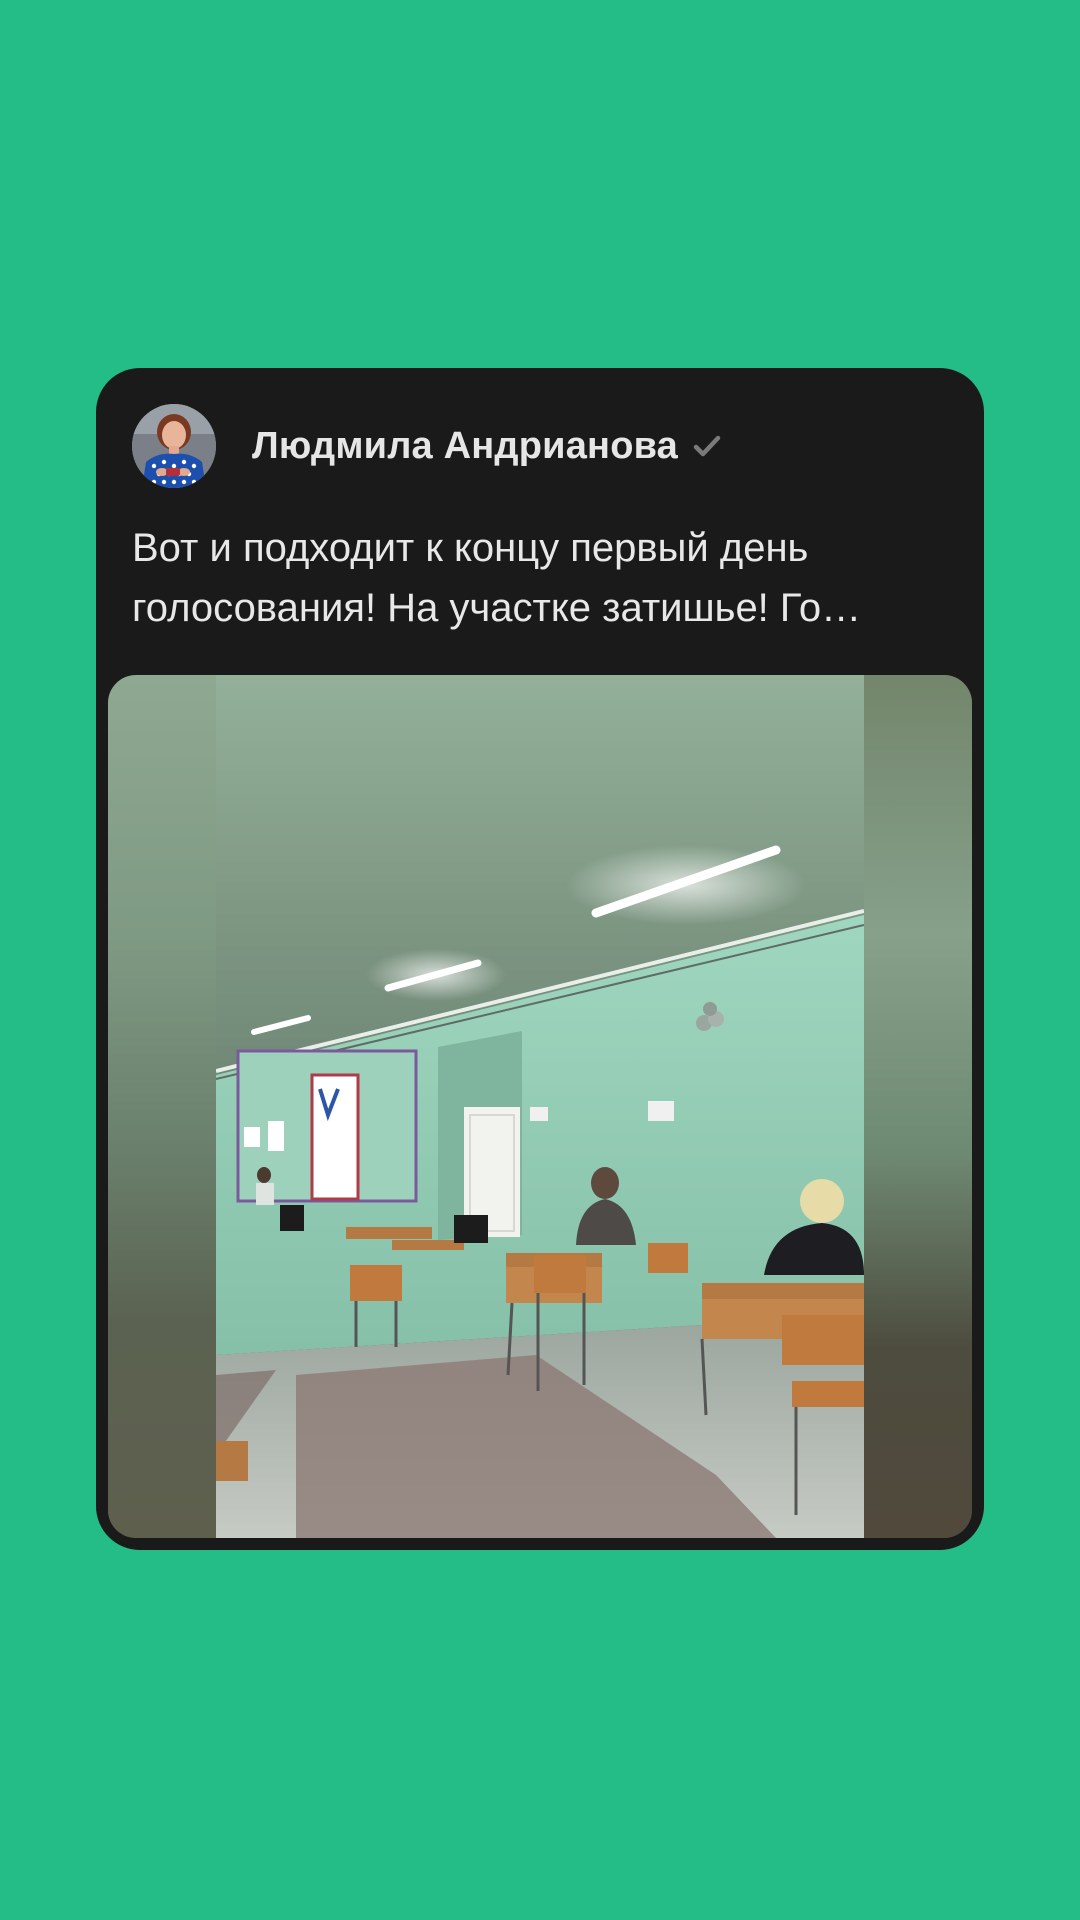 The image size is (1080, 1920). What do you see at coordinates (174, 446) in the screenshot?
I see `author-avatar` at bounding box center [174, 446].